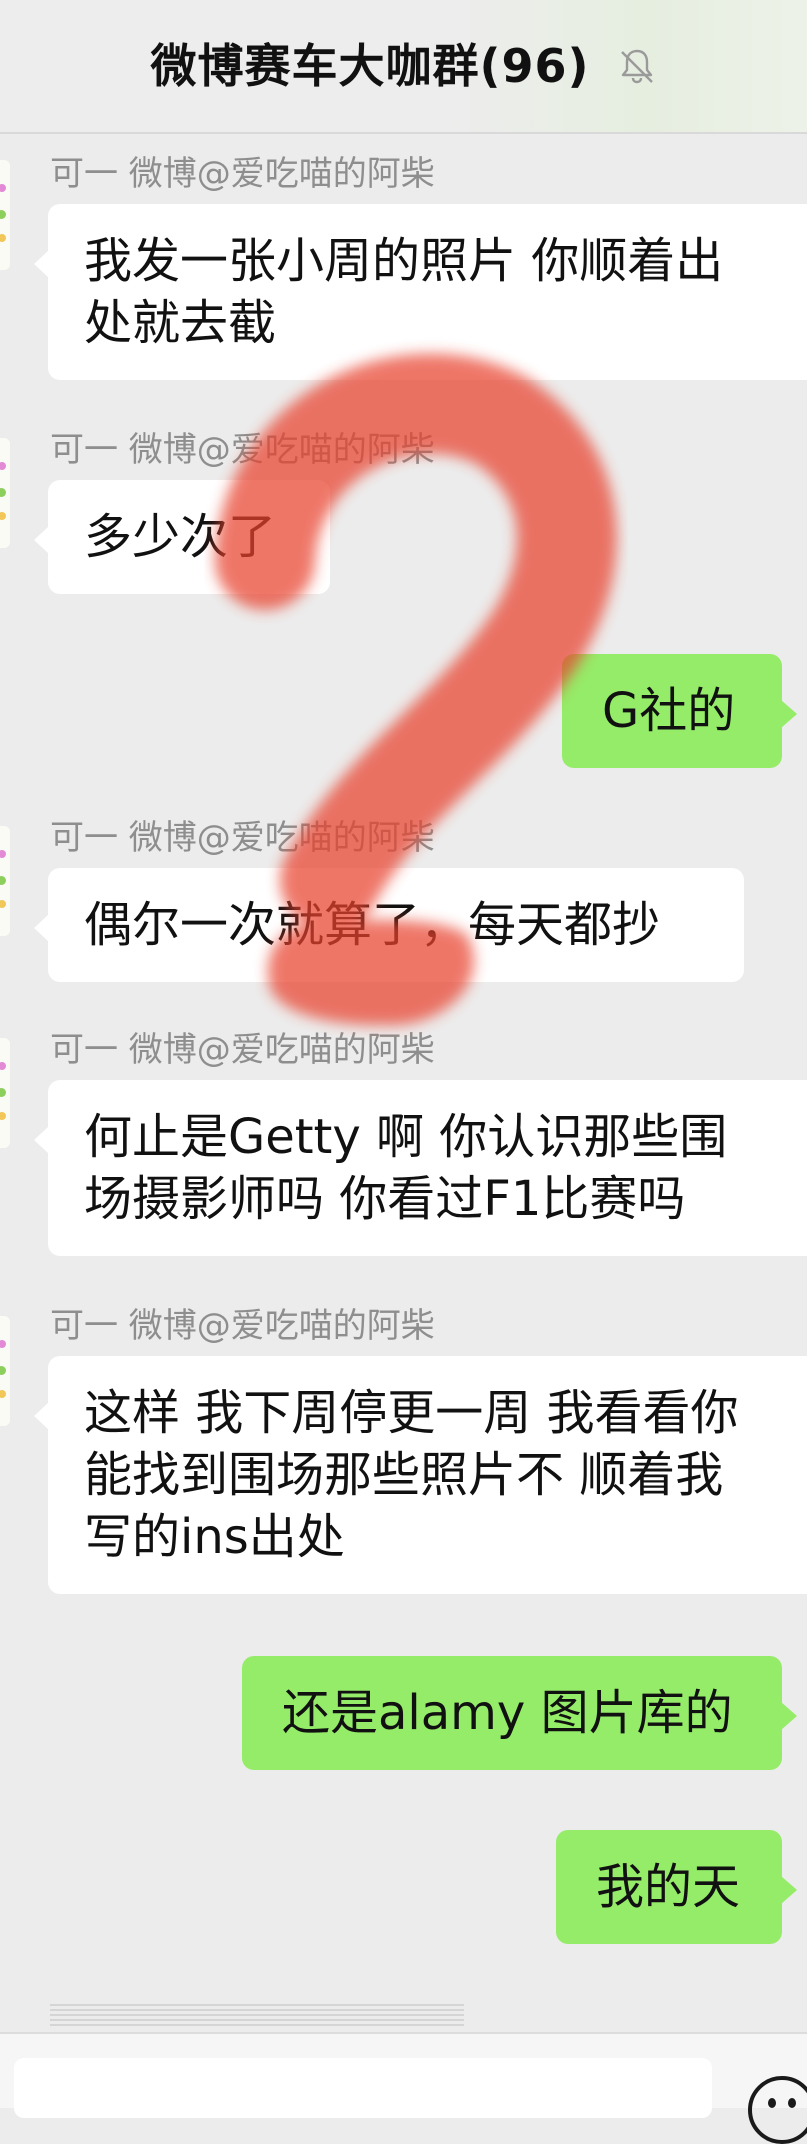  Describe the element at coordinates (420, 292) in the screenshot. I see `message-bubble: 我发一张小周的照片 你顺着出 处就去截` at that location.